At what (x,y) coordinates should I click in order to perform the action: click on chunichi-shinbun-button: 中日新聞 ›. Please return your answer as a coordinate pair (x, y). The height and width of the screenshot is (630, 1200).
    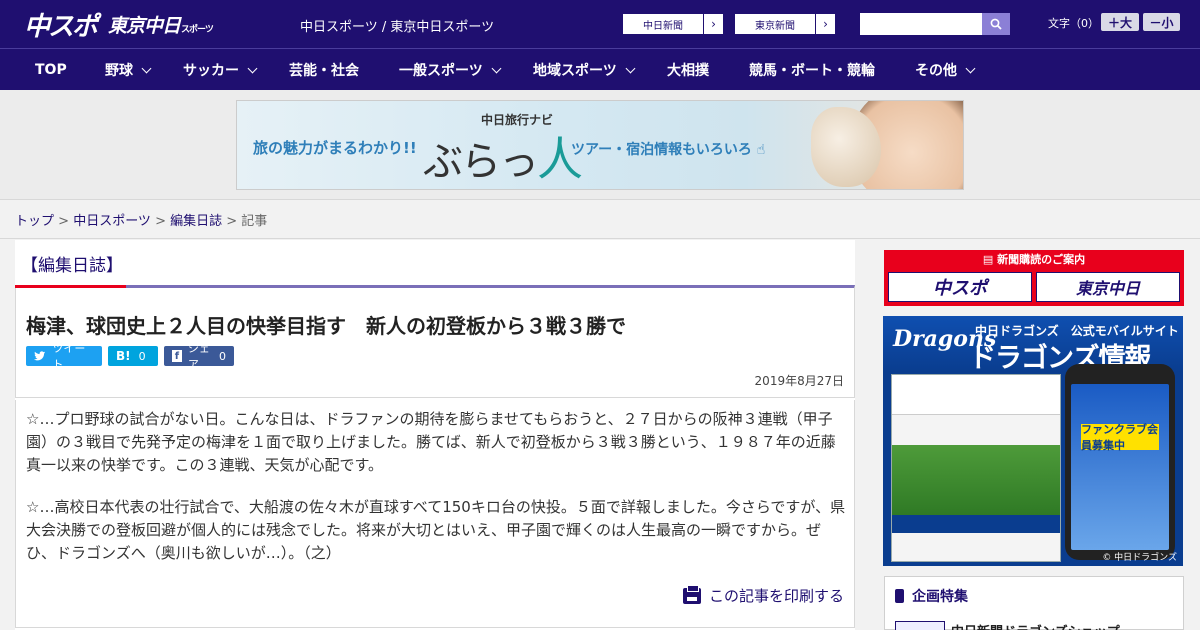
    Looking at the image, I should click on (673, 24).